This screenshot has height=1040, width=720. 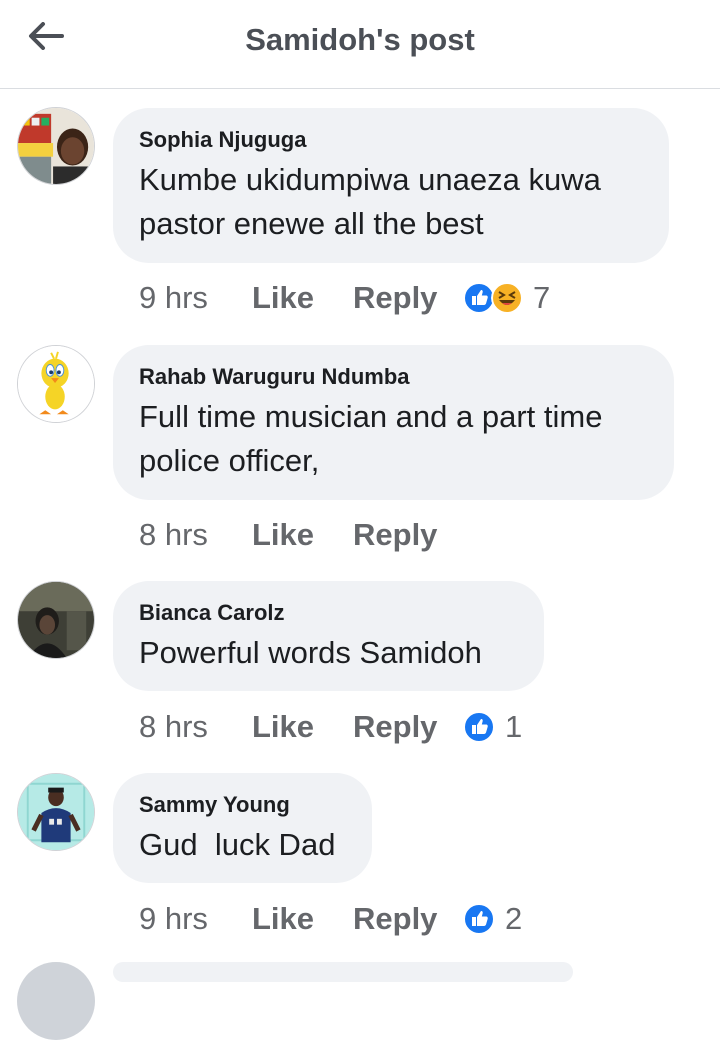 I want to click on comment-text: Gud luck Dad, so click(x=237, y=844).